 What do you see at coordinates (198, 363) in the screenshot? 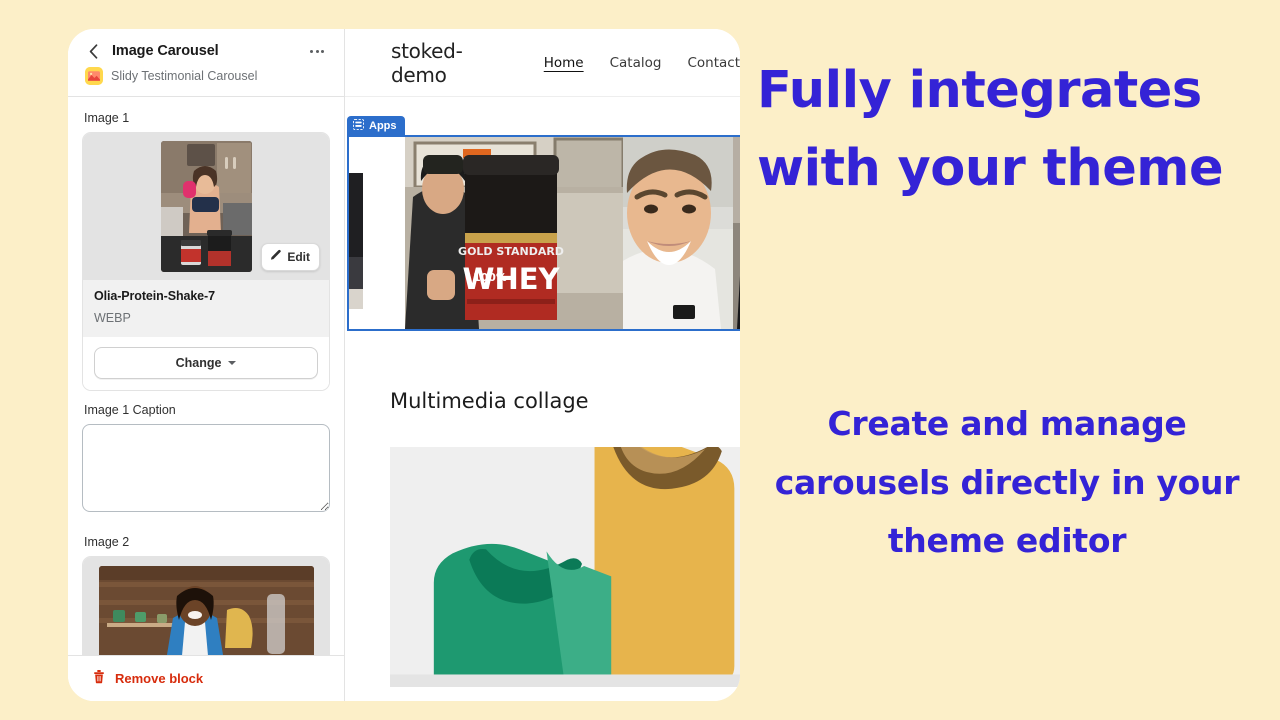
I see `change-image-label: Change` at bounding box center [198, 363].